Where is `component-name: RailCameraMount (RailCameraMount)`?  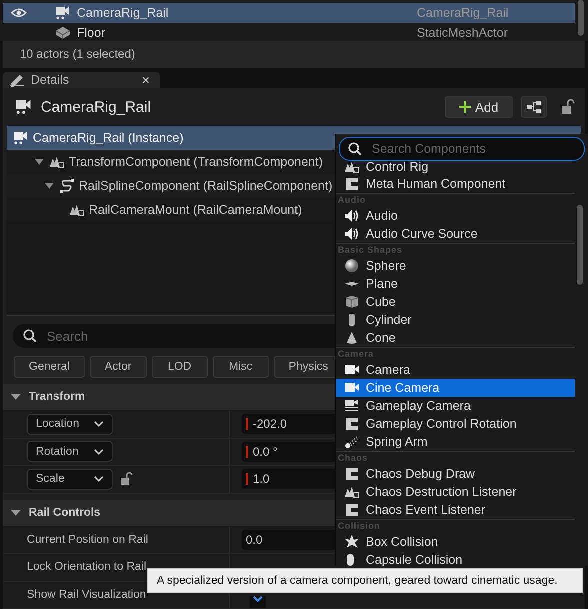
component-name: RailCameraMount (RailCameraMount) is located at coordinates (195, 210).